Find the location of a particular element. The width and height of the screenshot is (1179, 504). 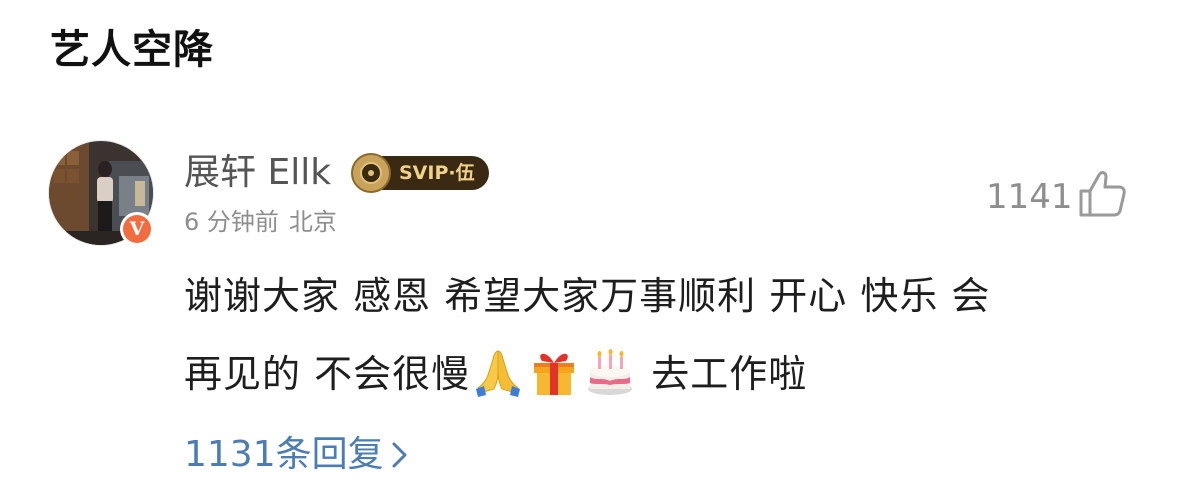

view-replies-link: 1131条回复 is located at coordinates (297, 455).